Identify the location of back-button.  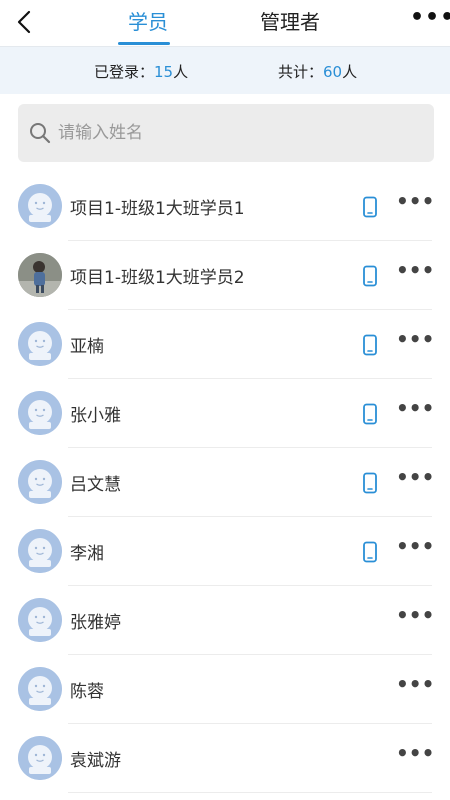
(25, 22).